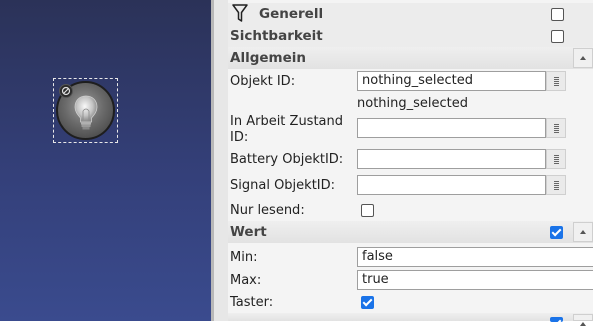  Describe the element at coordinates (239, 137) in the screenshot. I see `in-arbeit-label-line2: ID:` at that location.